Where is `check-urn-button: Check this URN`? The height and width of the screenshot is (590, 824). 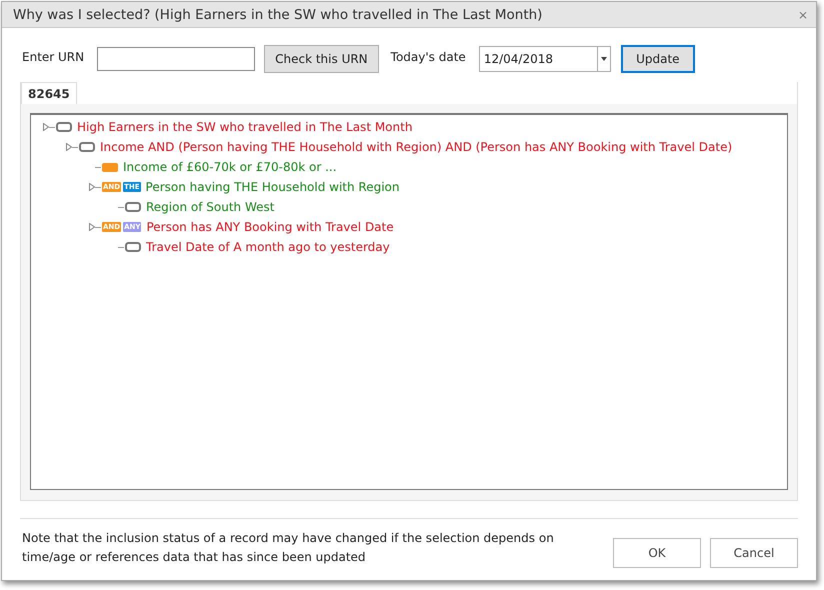
check-urn-button: Check this URN is located at coordinates (321, 59).